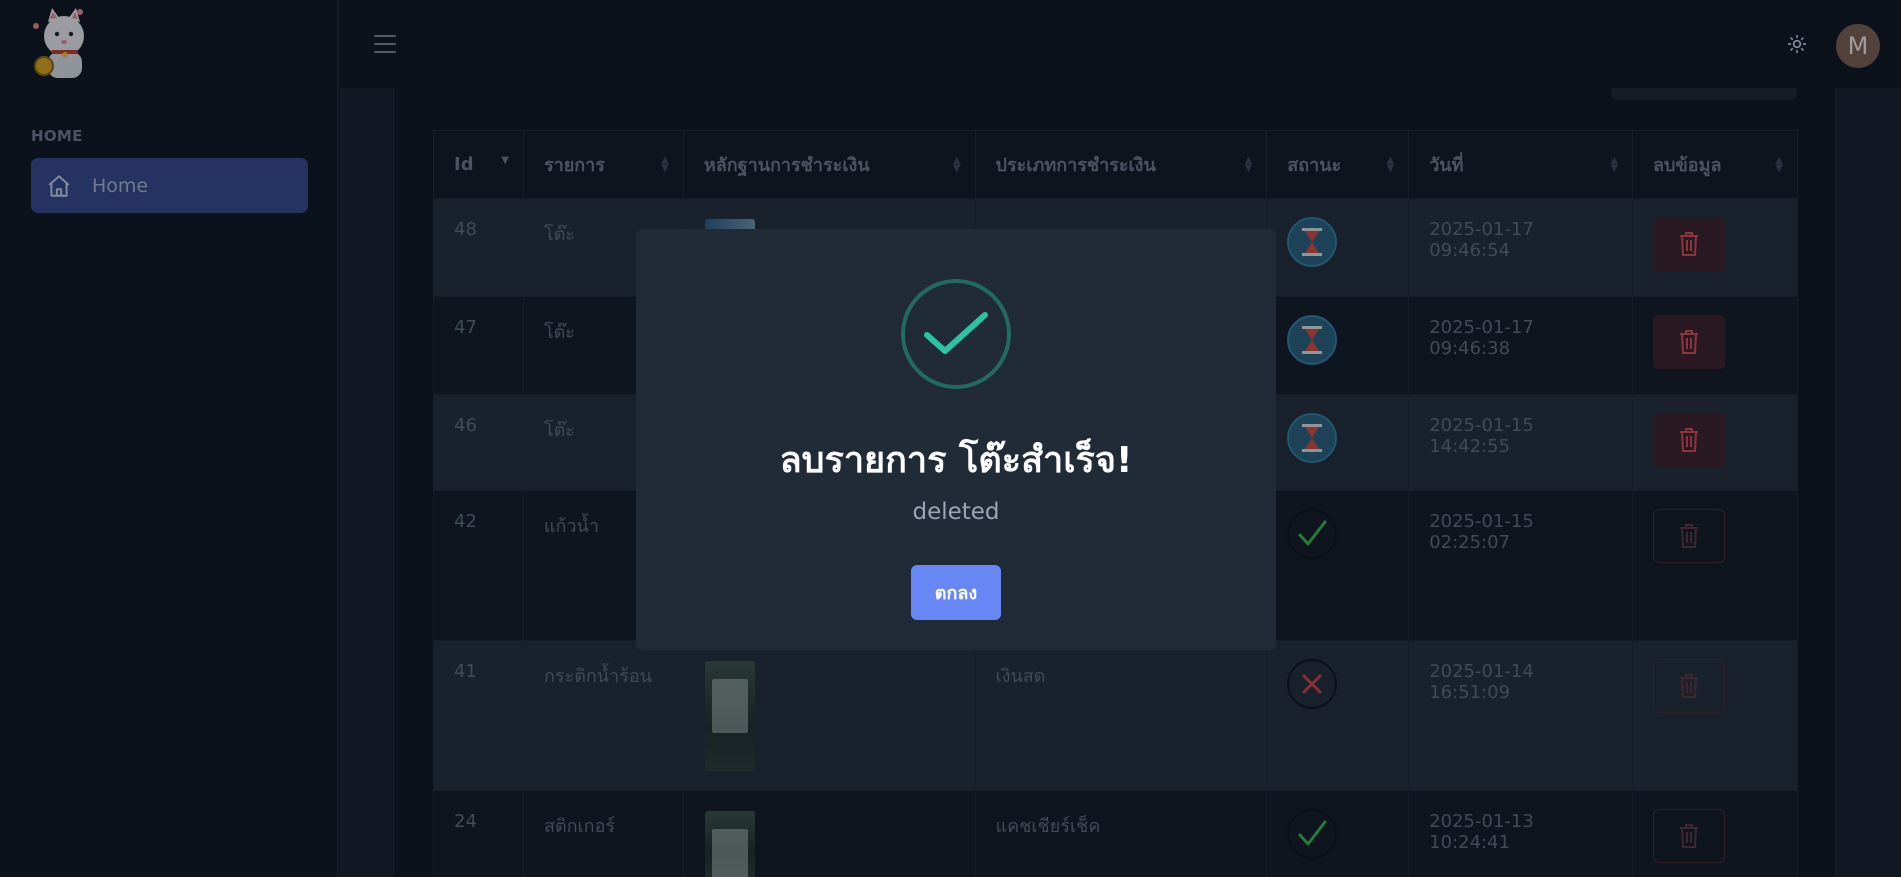 Image resolution: width=1901 pixels, height=877 pixels. I want to click on dialog-message: deleted, so click(956, 512).